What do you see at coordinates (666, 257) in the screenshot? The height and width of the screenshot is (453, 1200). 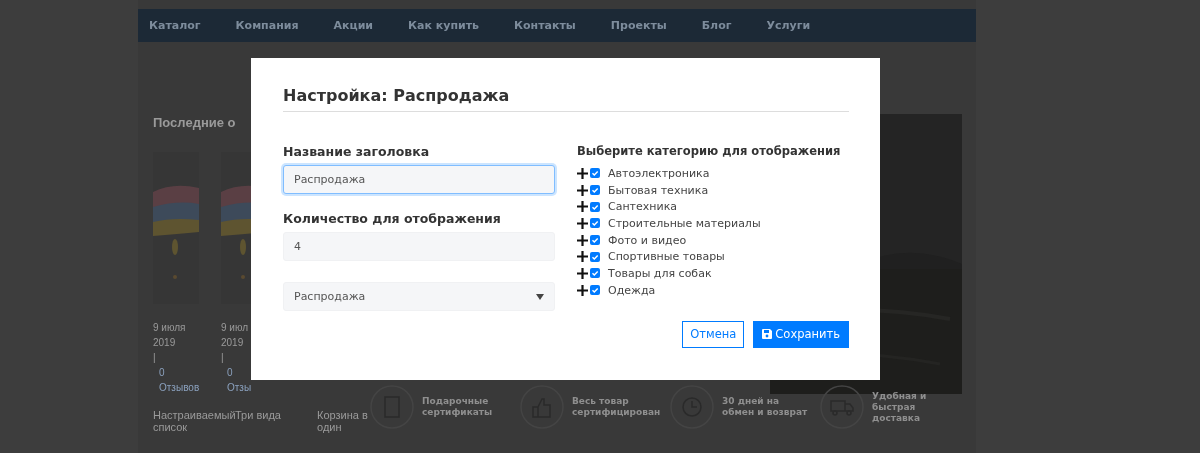 I see `category-label: Спортивные товары` at bounding box center [666, 257].